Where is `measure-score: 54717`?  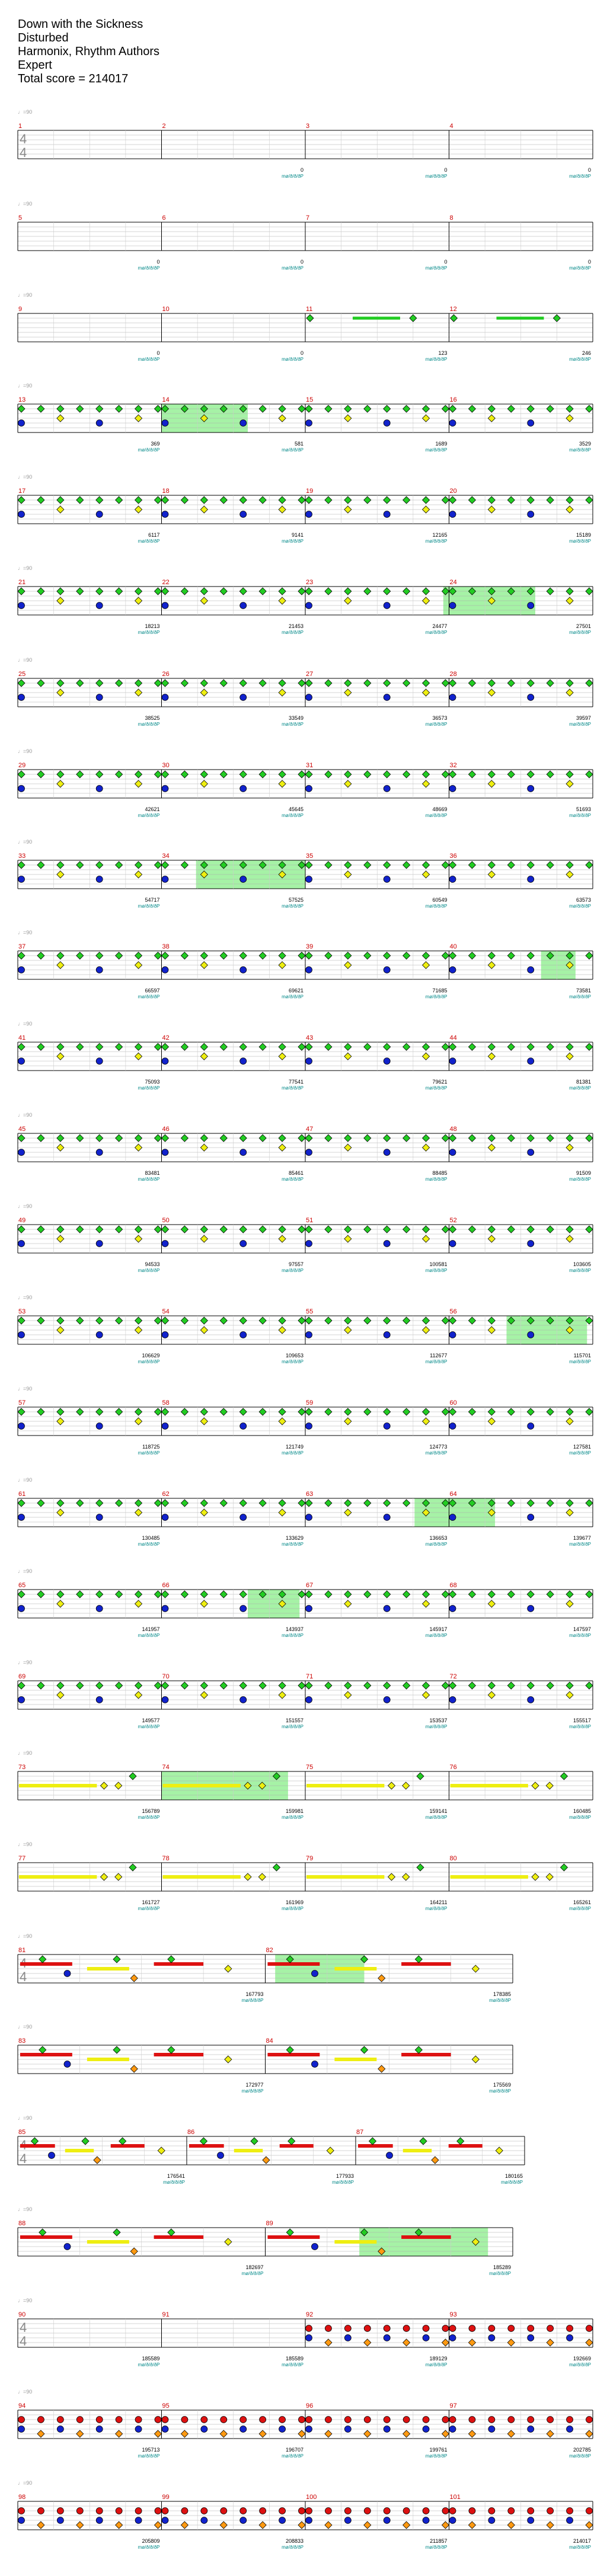 measure-score: 54717 is located at coordinates (152, 900).